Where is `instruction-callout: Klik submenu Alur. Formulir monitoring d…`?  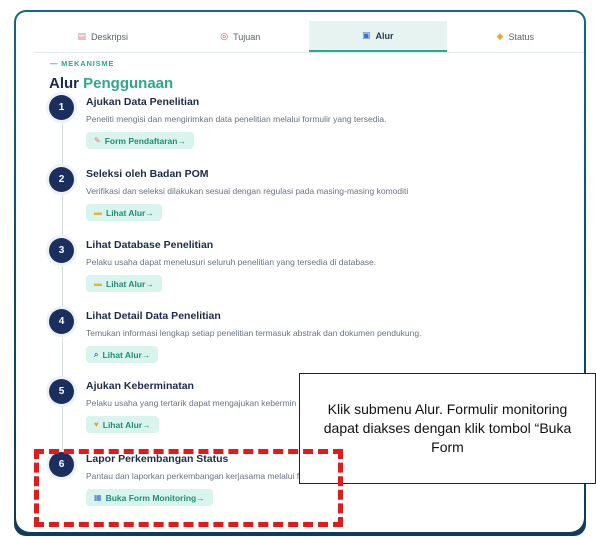 instruction-callout: Klik submenu Alur. Formulir monitoring d… is located at coordinates (447, 428).